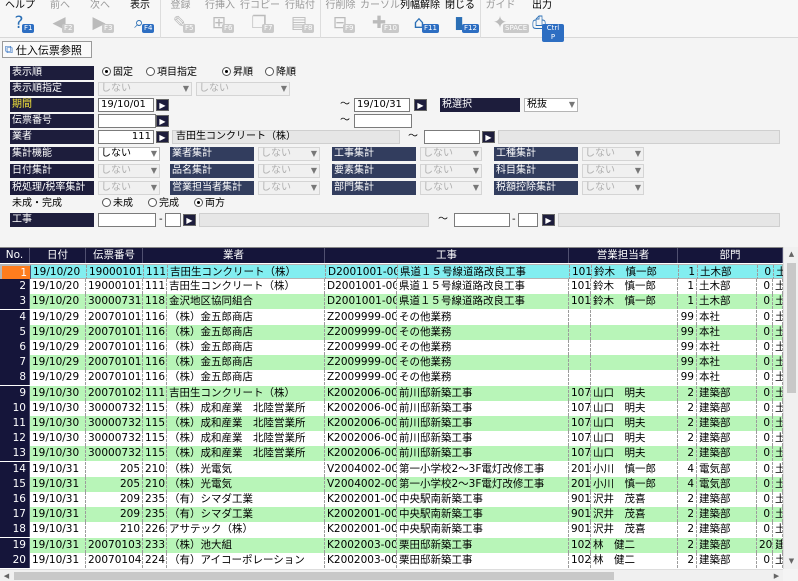  I want to click on date-cell: 19/10/31, so click(58, 499).